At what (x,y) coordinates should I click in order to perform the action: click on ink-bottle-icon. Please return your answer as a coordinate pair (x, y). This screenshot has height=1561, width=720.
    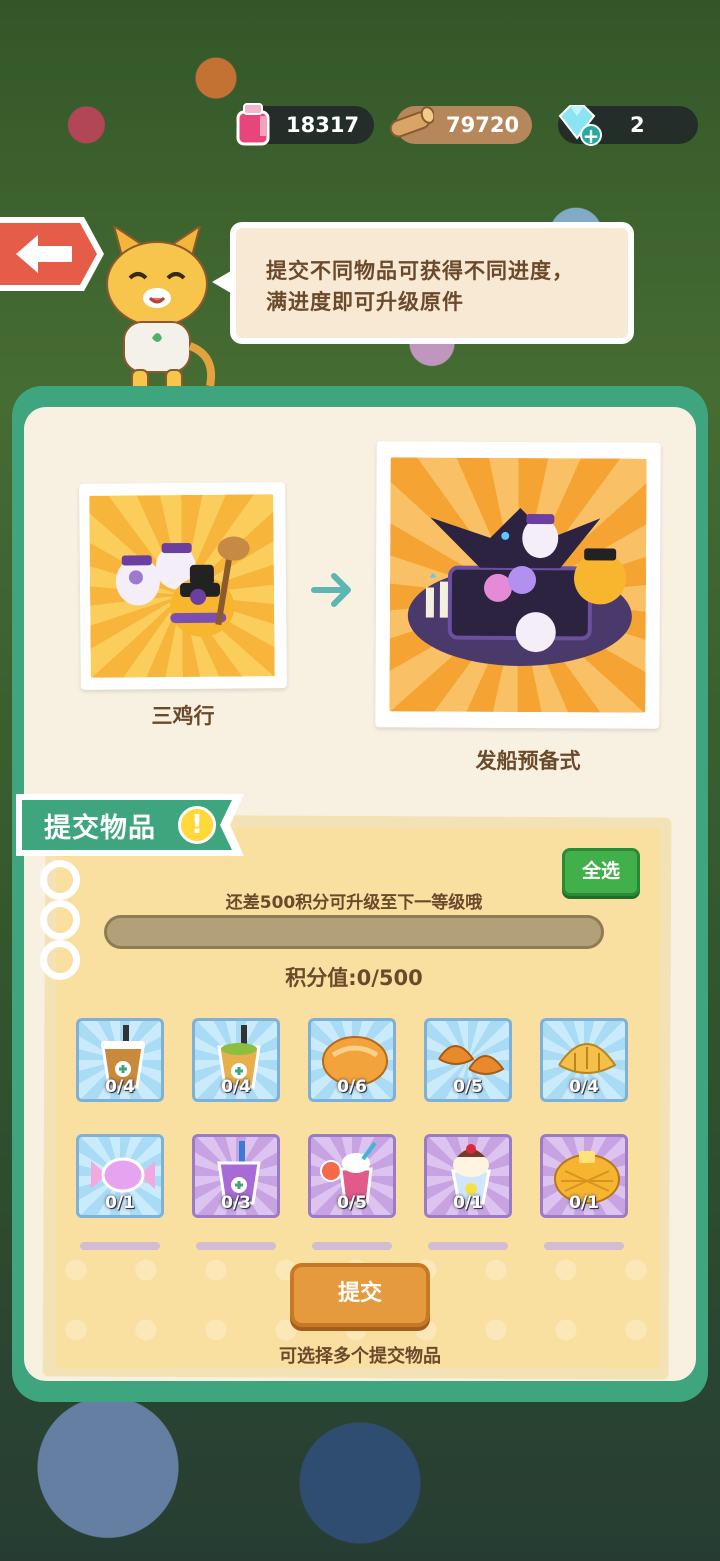
    Looking at the image, I should click on (253, 124).